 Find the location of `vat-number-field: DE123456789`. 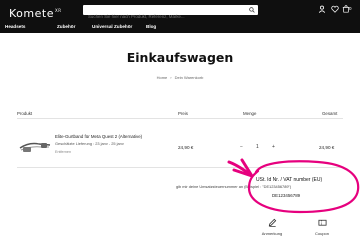

vat-number-field: DE123456789 is located at coordinates (286, 195).